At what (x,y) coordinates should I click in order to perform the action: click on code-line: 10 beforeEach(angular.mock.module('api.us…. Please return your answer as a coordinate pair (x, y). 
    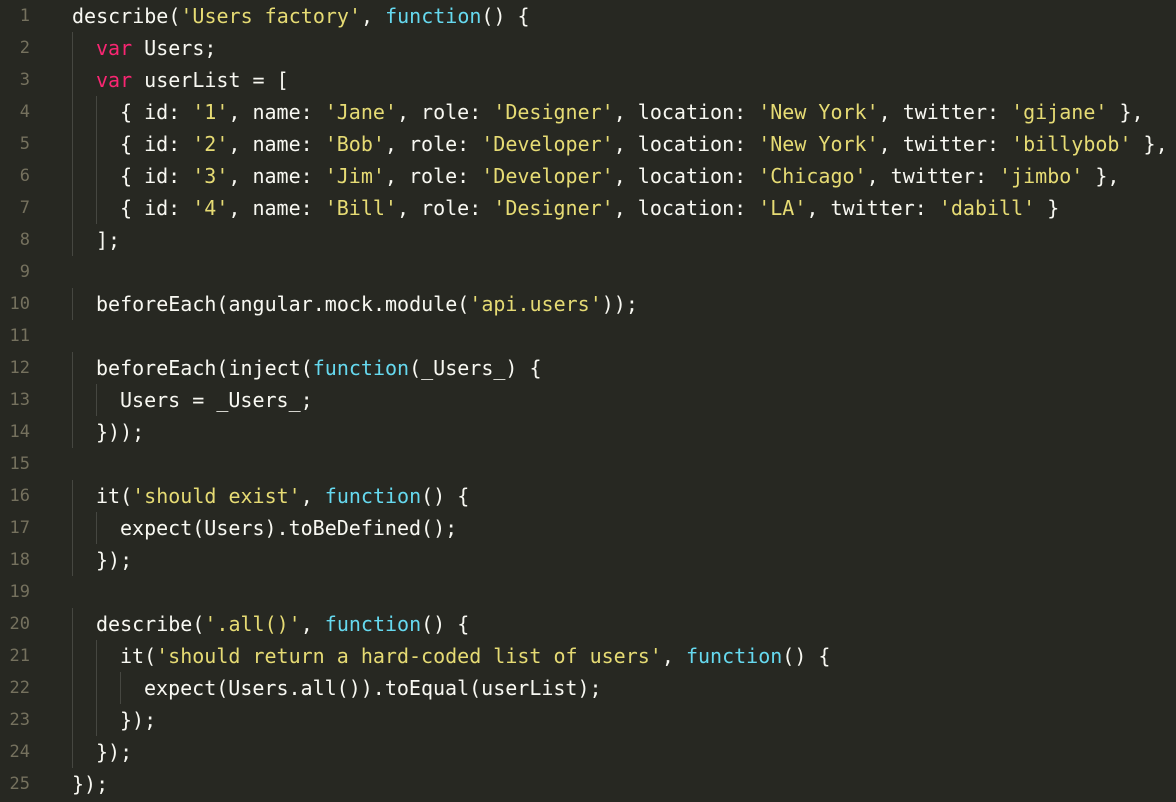
    Looking at the image, I should click on (588, 304).